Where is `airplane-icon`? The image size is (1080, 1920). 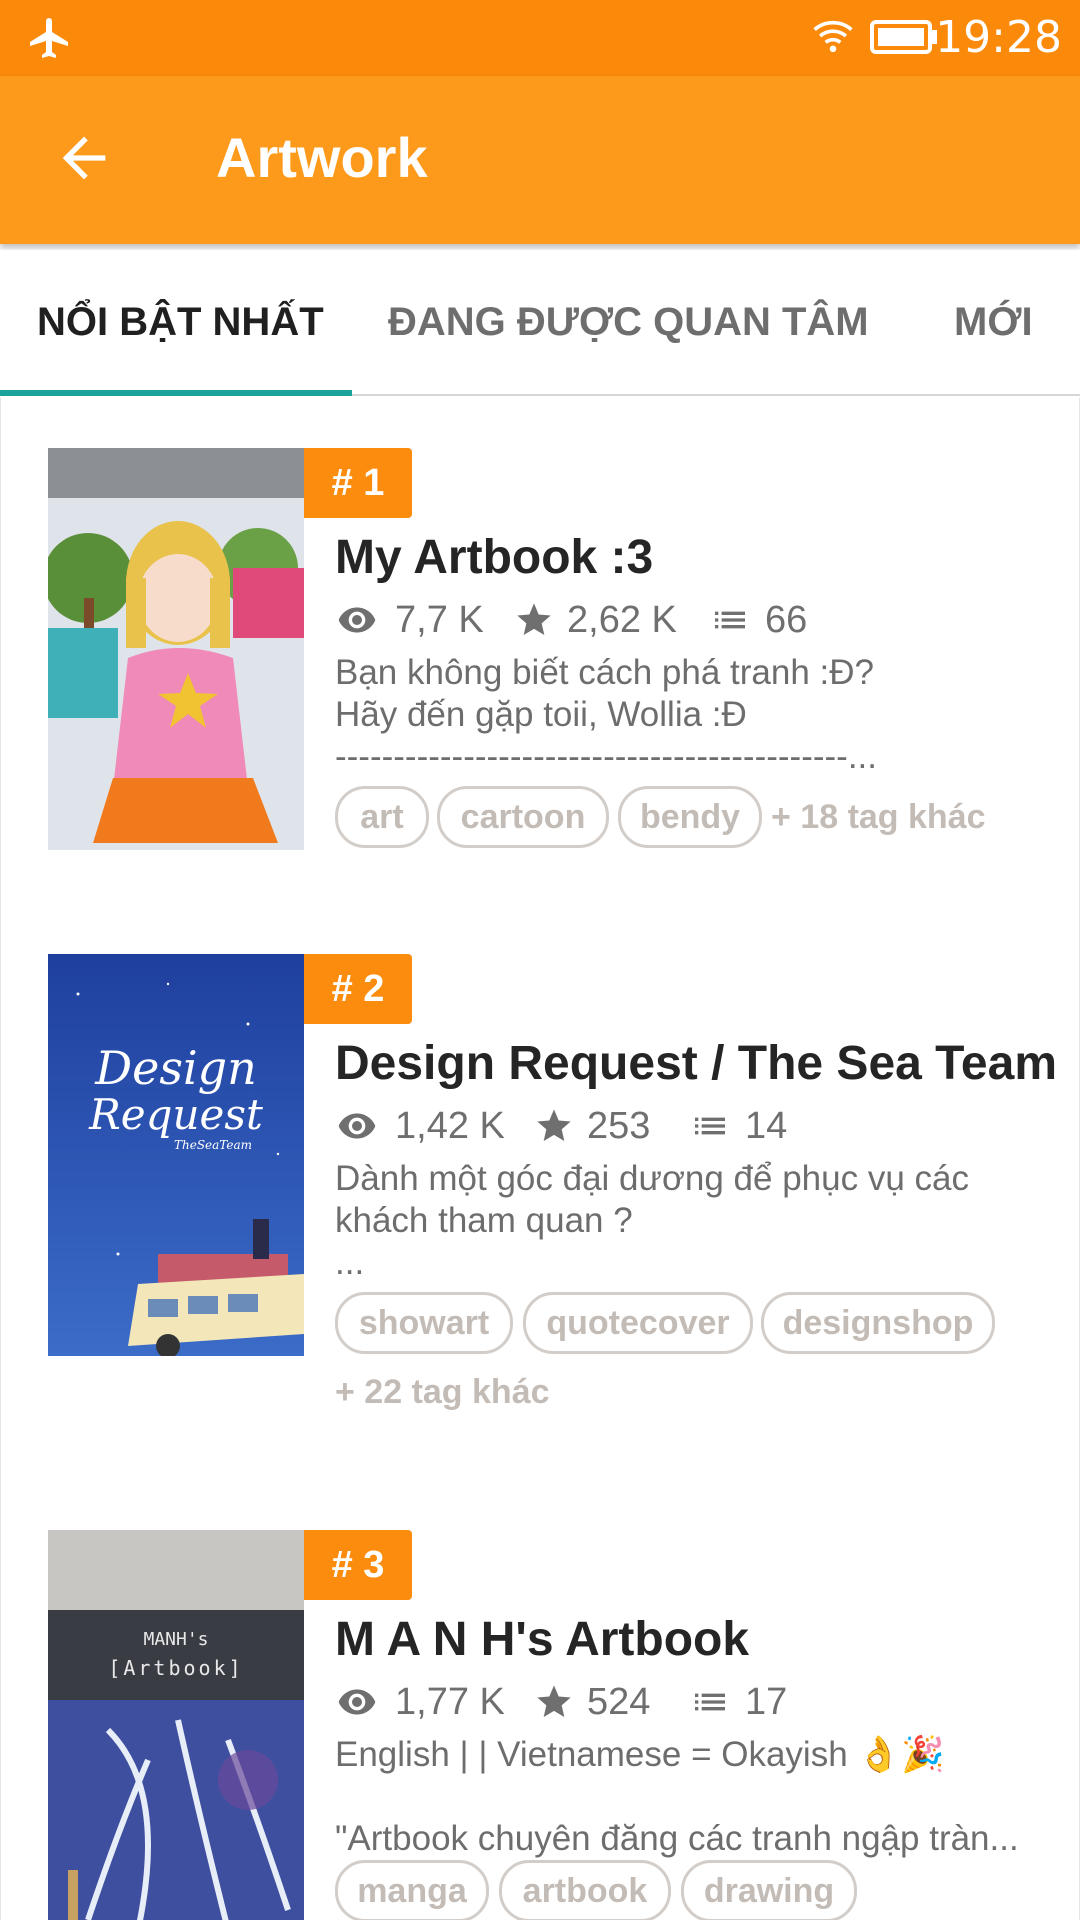
airplane-icon is located at coordinates (49, 38).